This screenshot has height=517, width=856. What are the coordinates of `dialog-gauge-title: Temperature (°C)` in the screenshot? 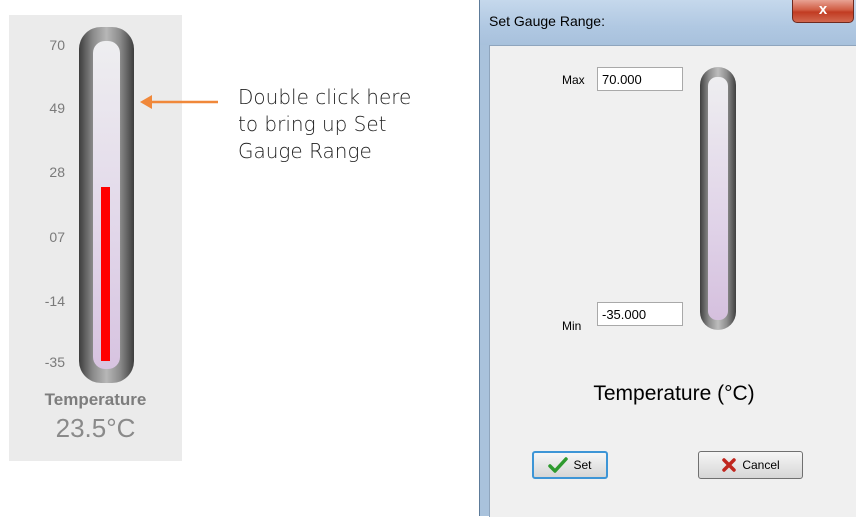 It's located at (674, 393).